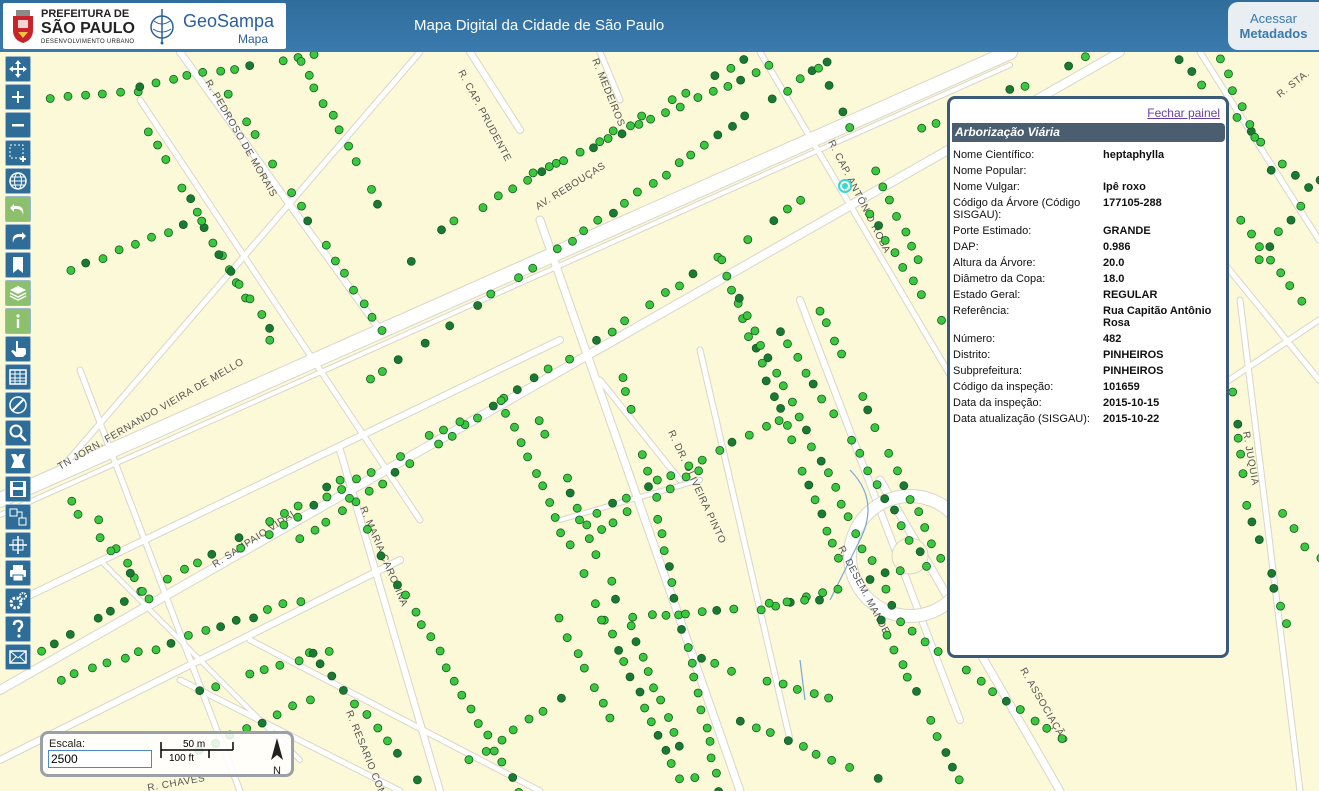 The height and width of the screenshot is (791, 1319). What do you see at coordinates (18, 545) in the screenshot?
I see `merge-tool-button` at bounding box center [18, 545].